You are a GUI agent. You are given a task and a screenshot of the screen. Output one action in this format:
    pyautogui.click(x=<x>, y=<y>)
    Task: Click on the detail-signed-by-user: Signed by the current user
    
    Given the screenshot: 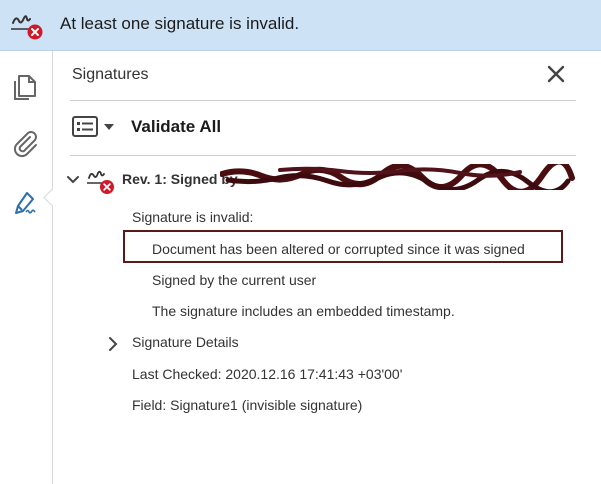 What is the action you would take?
    pyautogui.click(x=234, y=280)
    